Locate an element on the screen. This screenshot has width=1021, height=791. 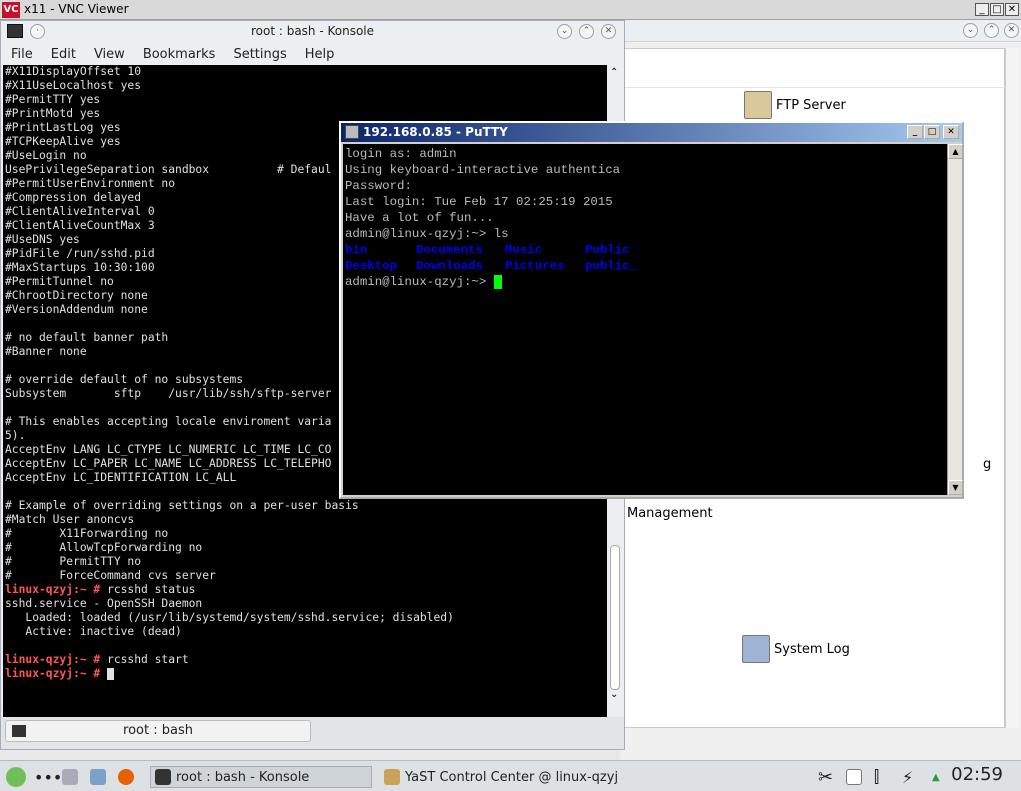
terminal-text: #ChrootDirectory none is located at coordinates (76, 295).